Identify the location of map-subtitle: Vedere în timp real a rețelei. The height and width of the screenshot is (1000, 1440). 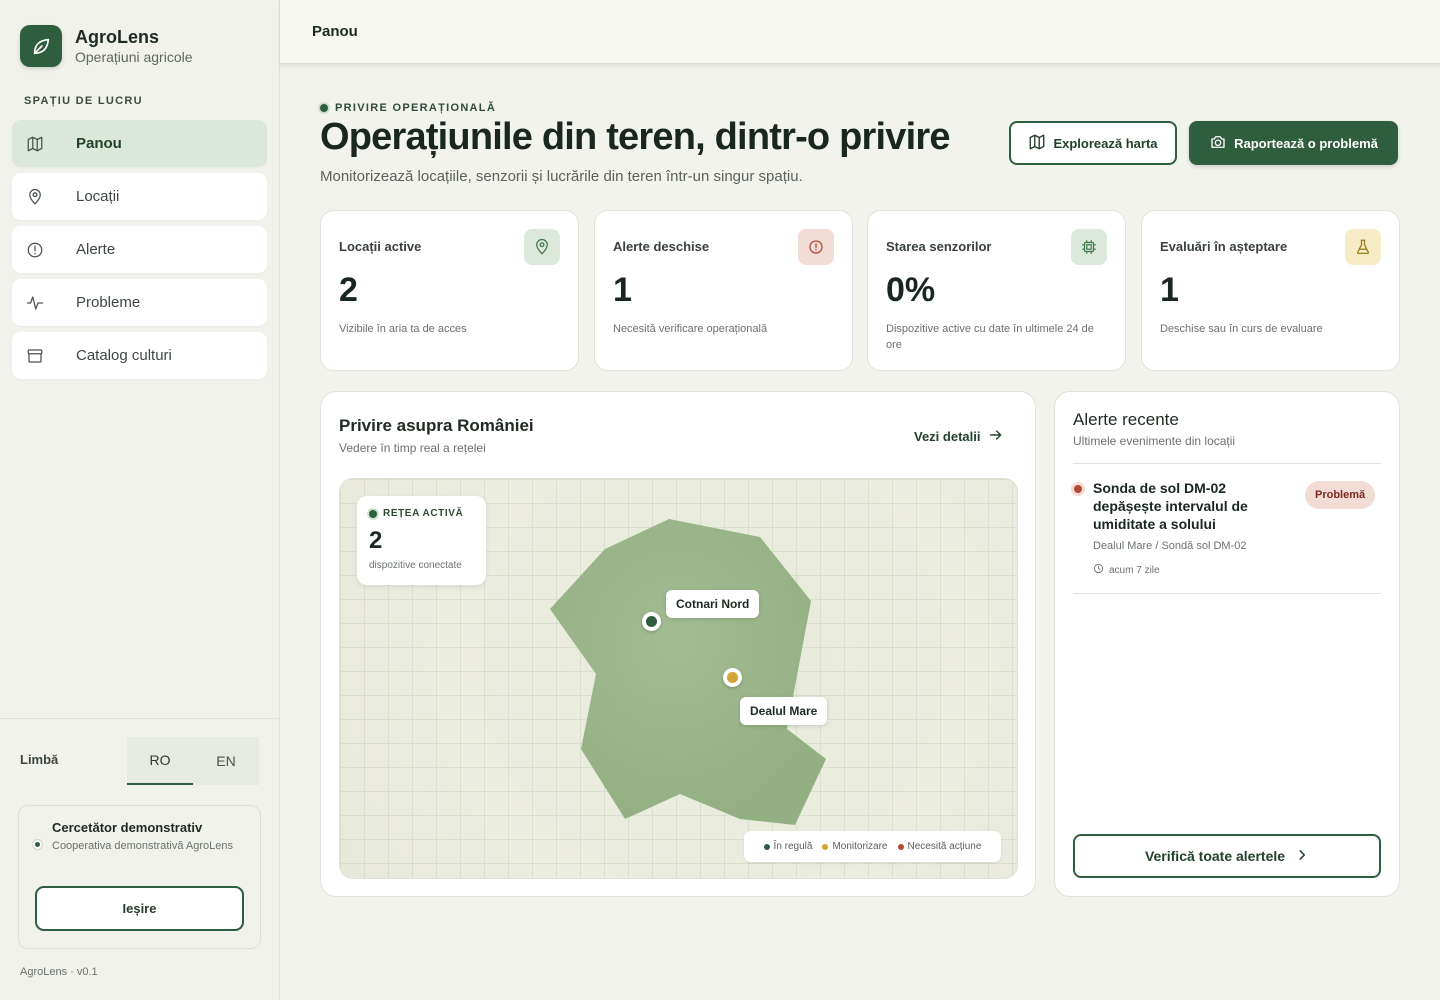
(412, 448).